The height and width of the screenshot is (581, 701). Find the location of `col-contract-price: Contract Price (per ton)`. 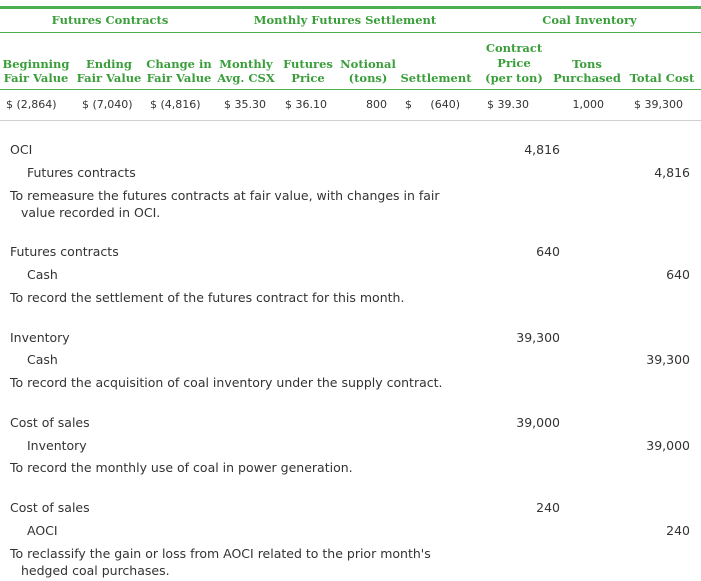

col-contract-price: Contract Price (per ton) is located at coordinates (514, 63).